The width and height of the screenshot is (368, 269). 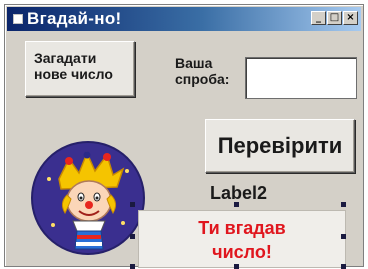 I want to click on check-button: Перевірити, so click(x=280, y=146).